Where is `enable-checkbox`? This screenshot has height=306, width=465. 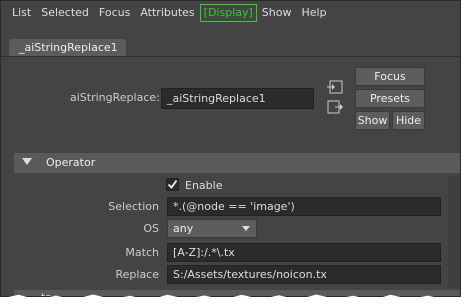 enable-checkbox is located at coordinates (172, 184).